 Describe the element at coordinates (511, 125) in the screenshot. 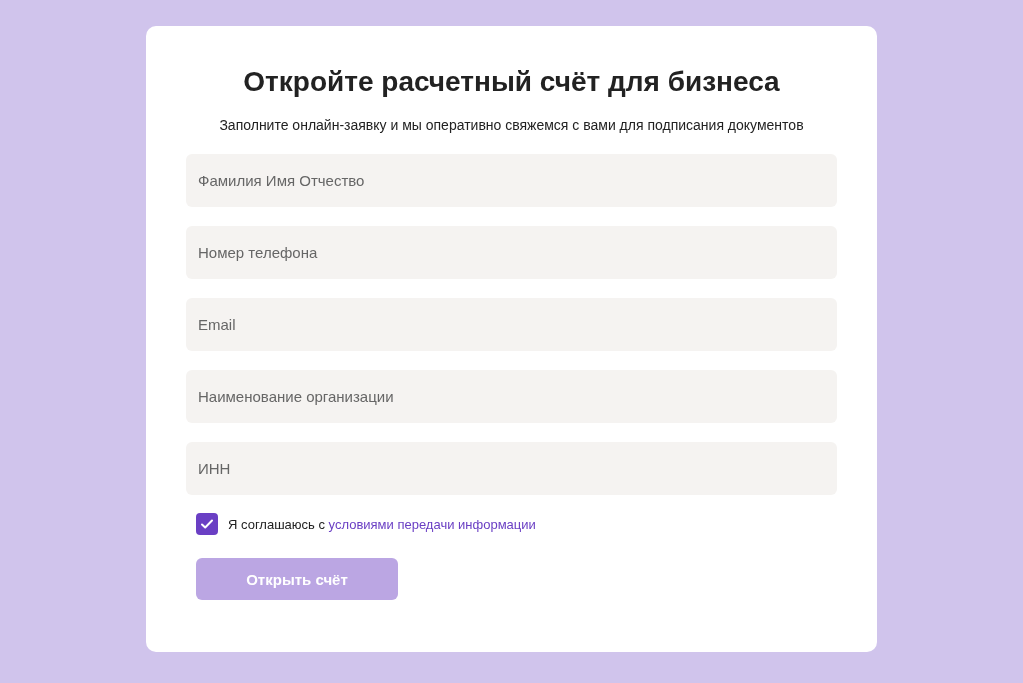

I see `form-subtitle: Заполните онлайн-заявку и мы оперативно свяжемся с вами для подписания документов` at that location.